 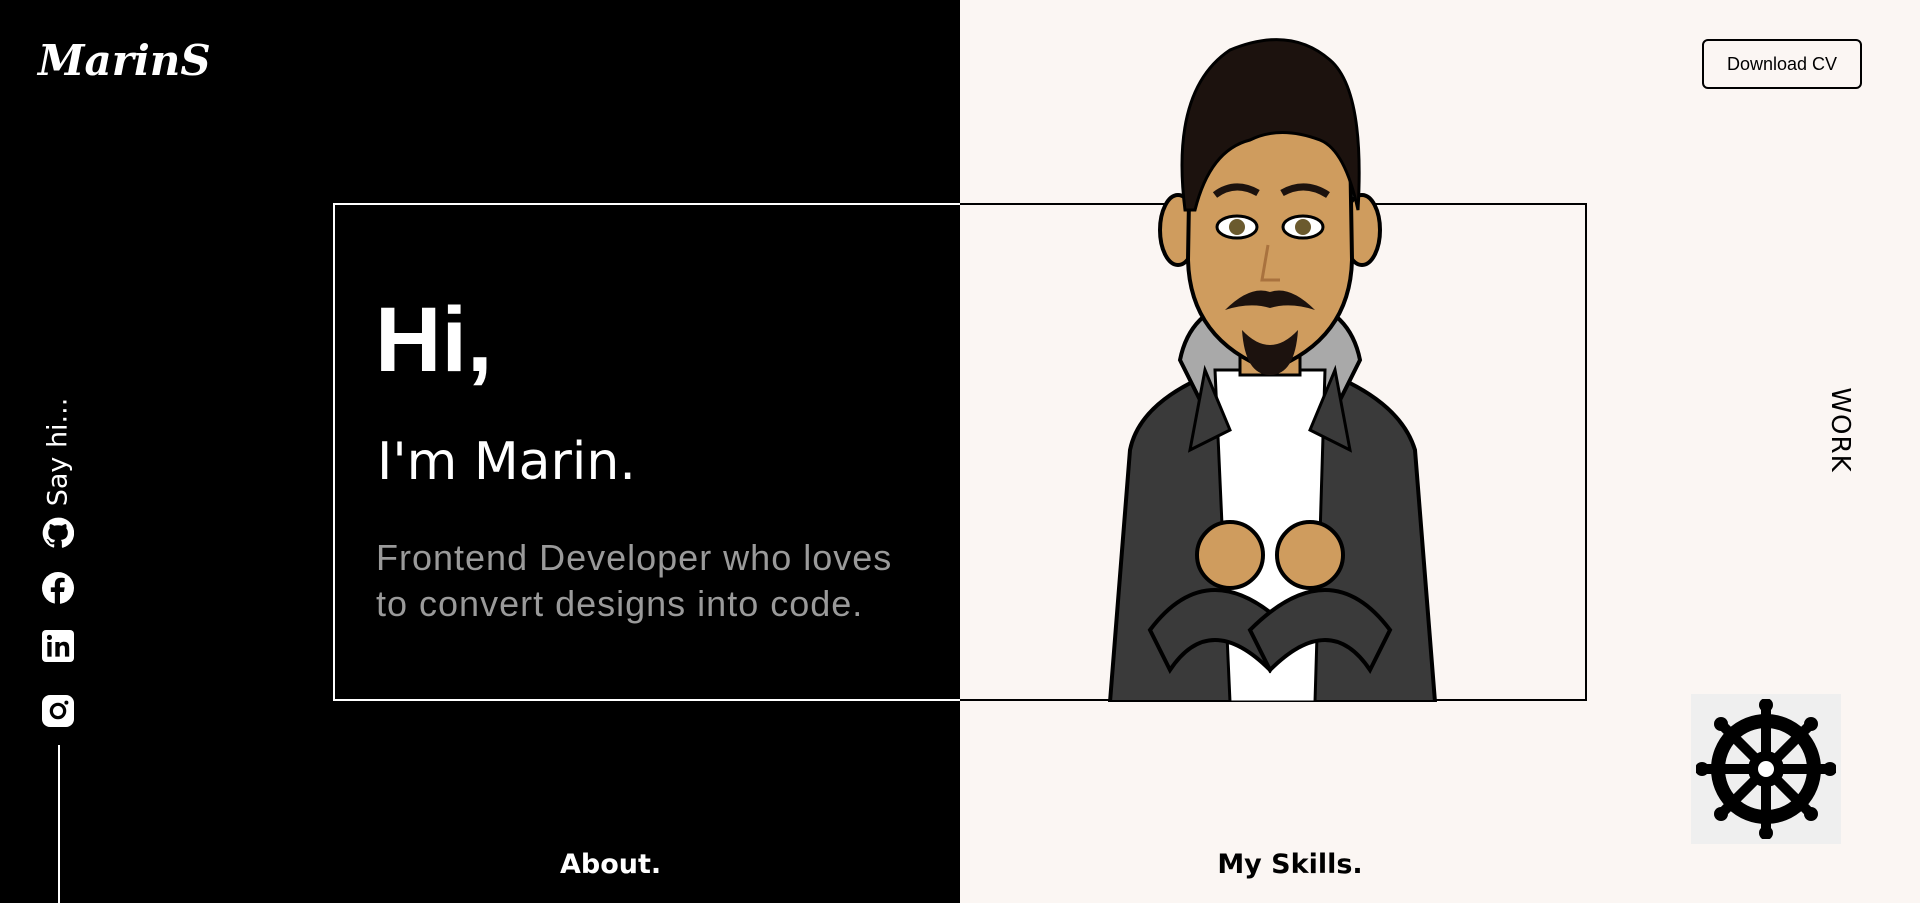 I want to click on ship-wheel-icon, so click(x=1766, y=769).